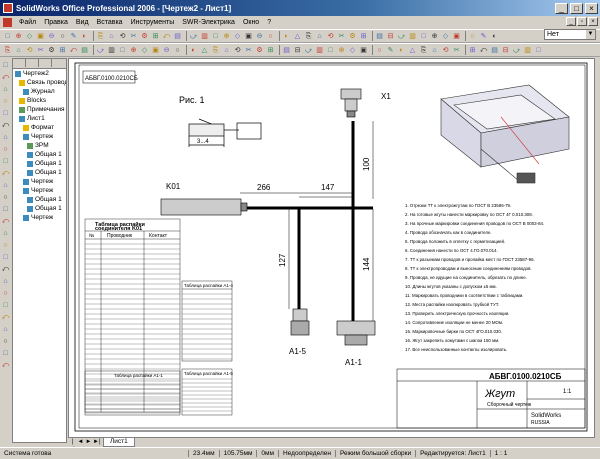  Describe the element at coordinates (45, 63) in the screenshot. I see `tree-tab-config` at that location.